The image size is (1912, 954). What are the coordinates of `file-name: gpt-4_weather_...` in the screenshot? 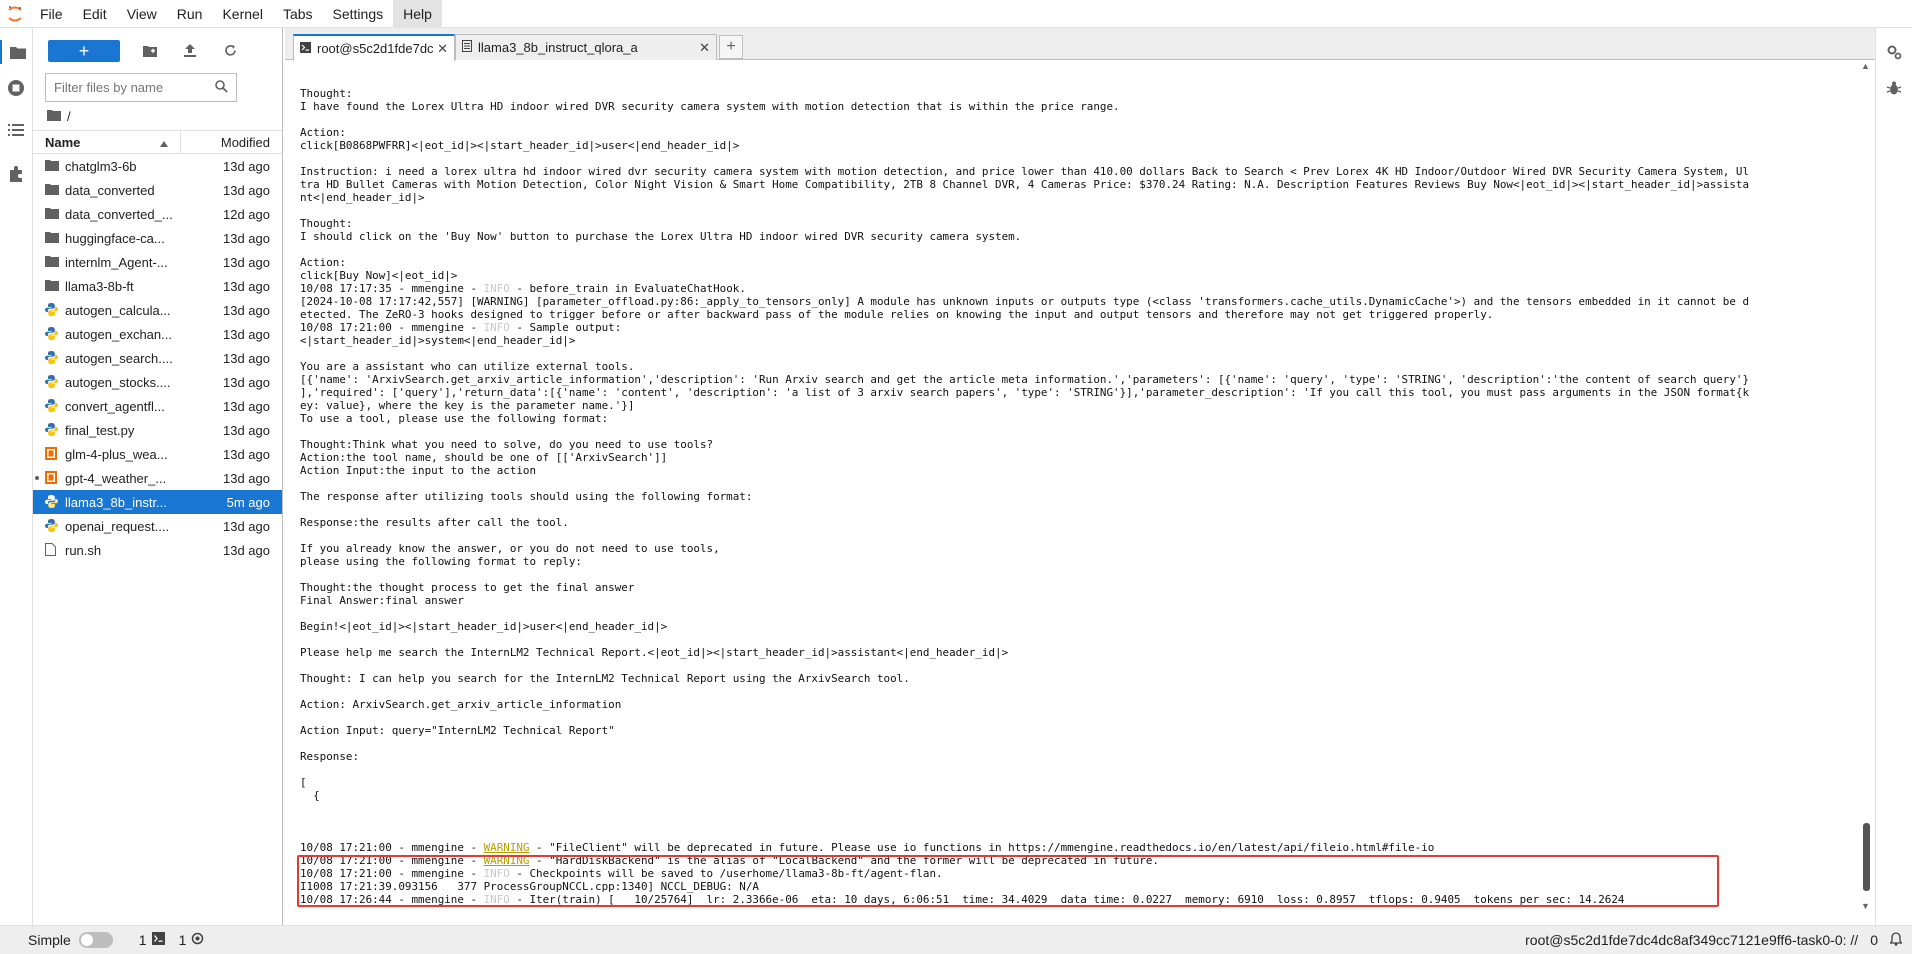 It's located at (116, 478).